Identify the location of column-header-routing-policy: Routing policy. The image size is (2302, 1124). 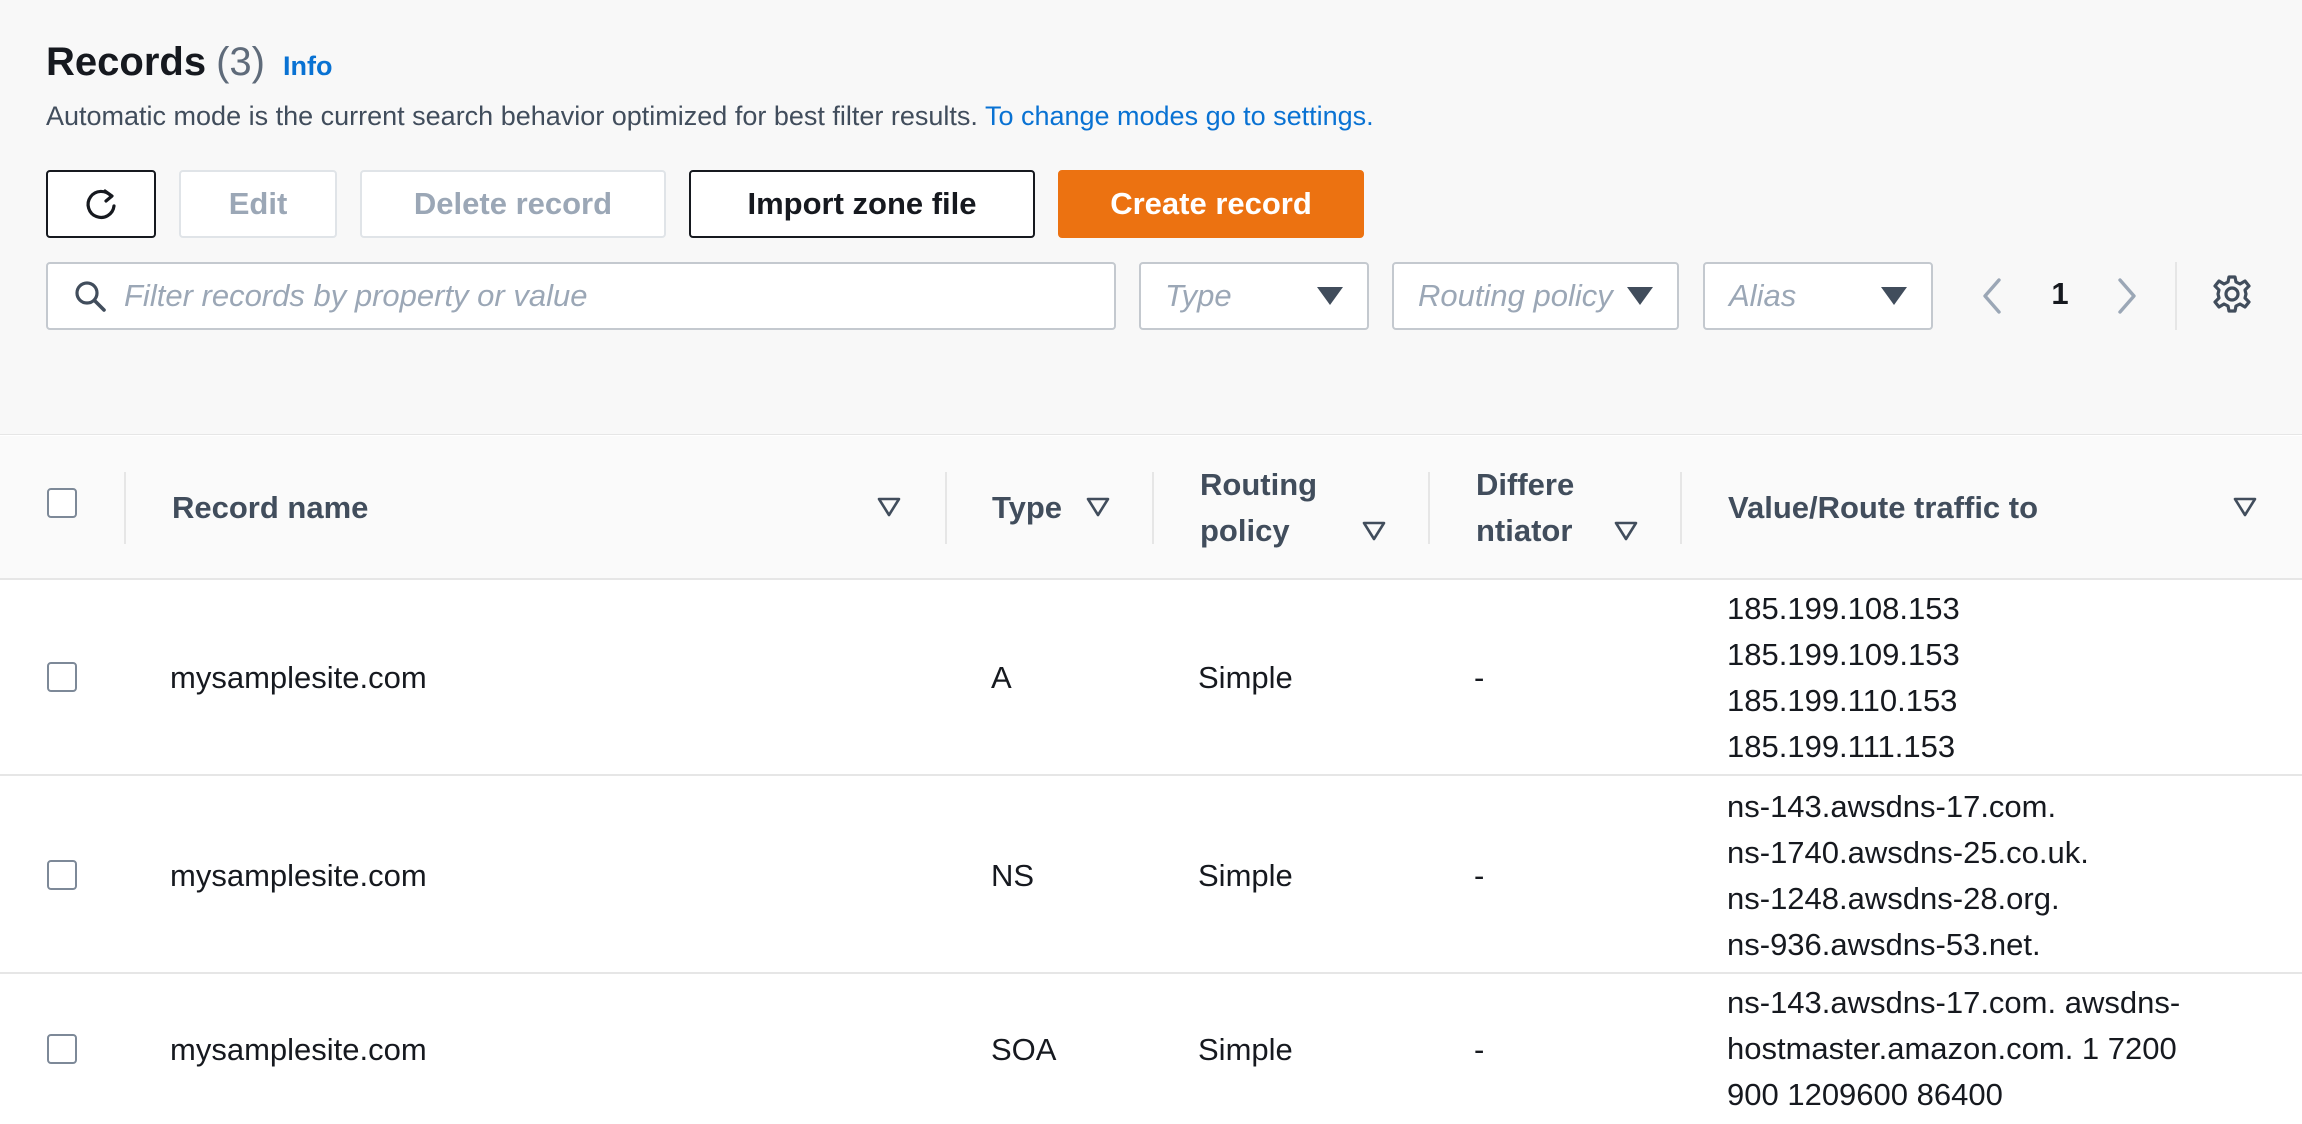
(1300, 508).